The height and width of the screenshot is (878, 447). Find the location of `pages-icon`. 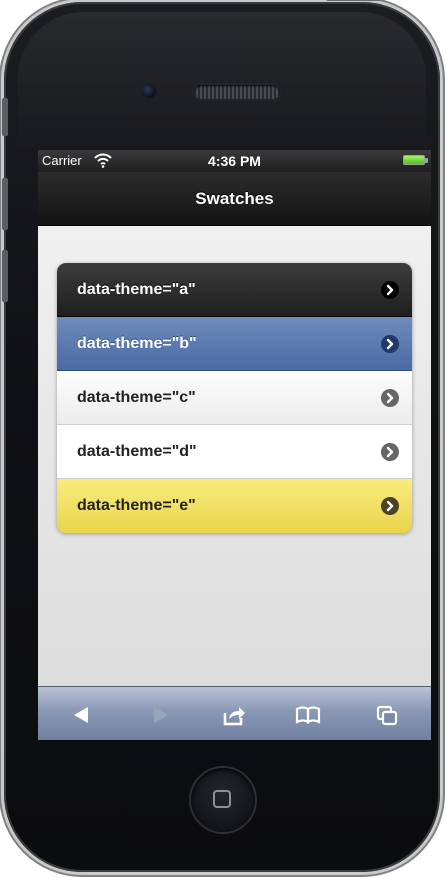

pages-icon is located at coordinates (387, 715).